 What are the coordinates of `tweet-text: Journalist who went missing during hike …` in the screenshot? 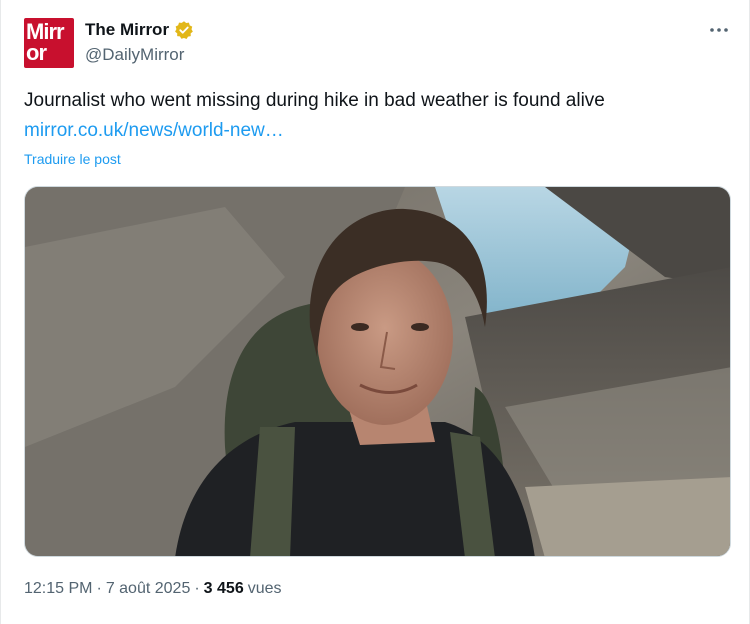 It's located at (314, 100).